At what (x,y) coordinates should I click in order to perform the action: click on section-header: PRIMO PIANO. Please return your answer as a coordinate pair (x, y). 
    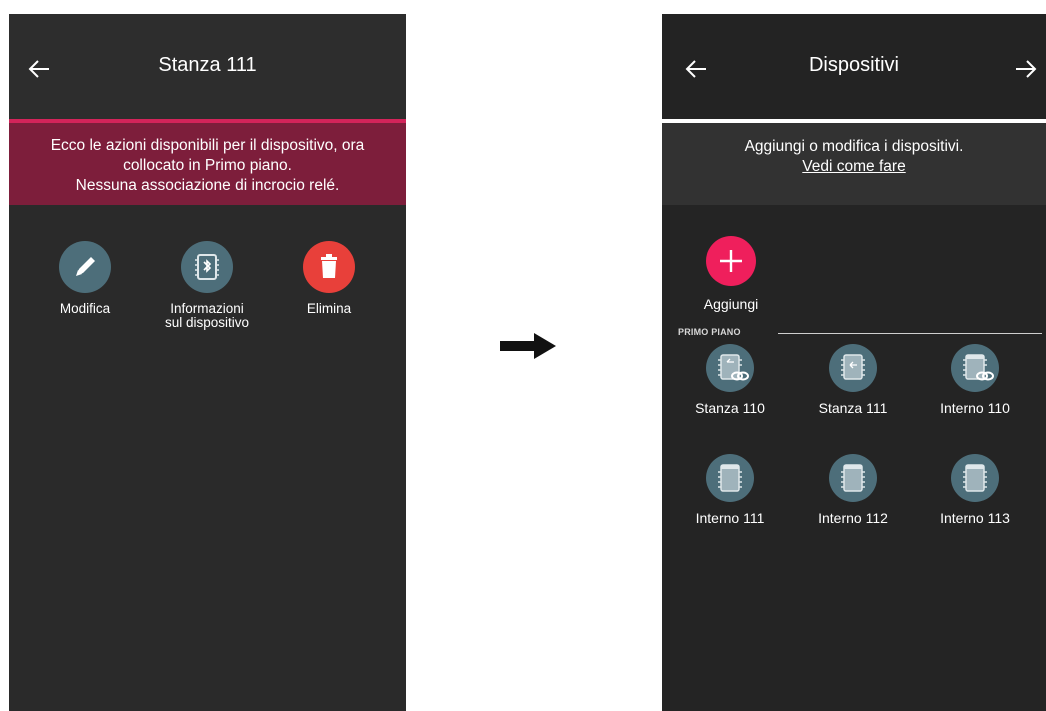
    Looking at the image, I should click on (862, 332).